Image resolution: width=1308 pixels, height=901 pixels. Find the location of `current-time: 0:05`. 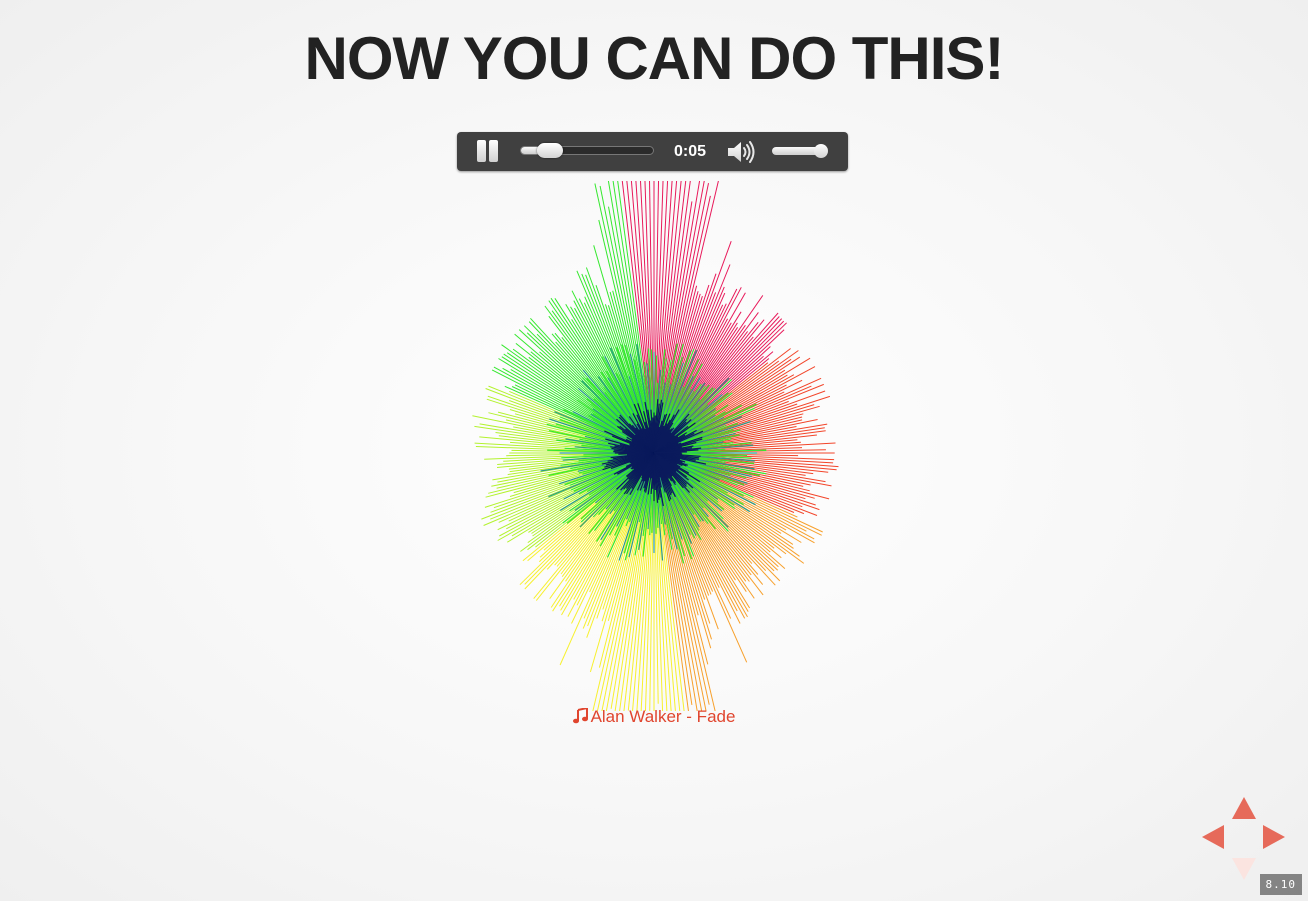

current-time: 0:05 is located at coordinates (690, 151).